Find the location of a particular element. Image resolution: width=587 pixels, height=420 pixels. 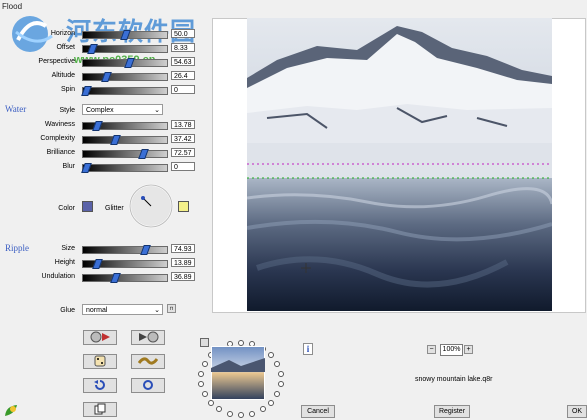

cancel-button: Cancel is located at coordinates (318, 411).